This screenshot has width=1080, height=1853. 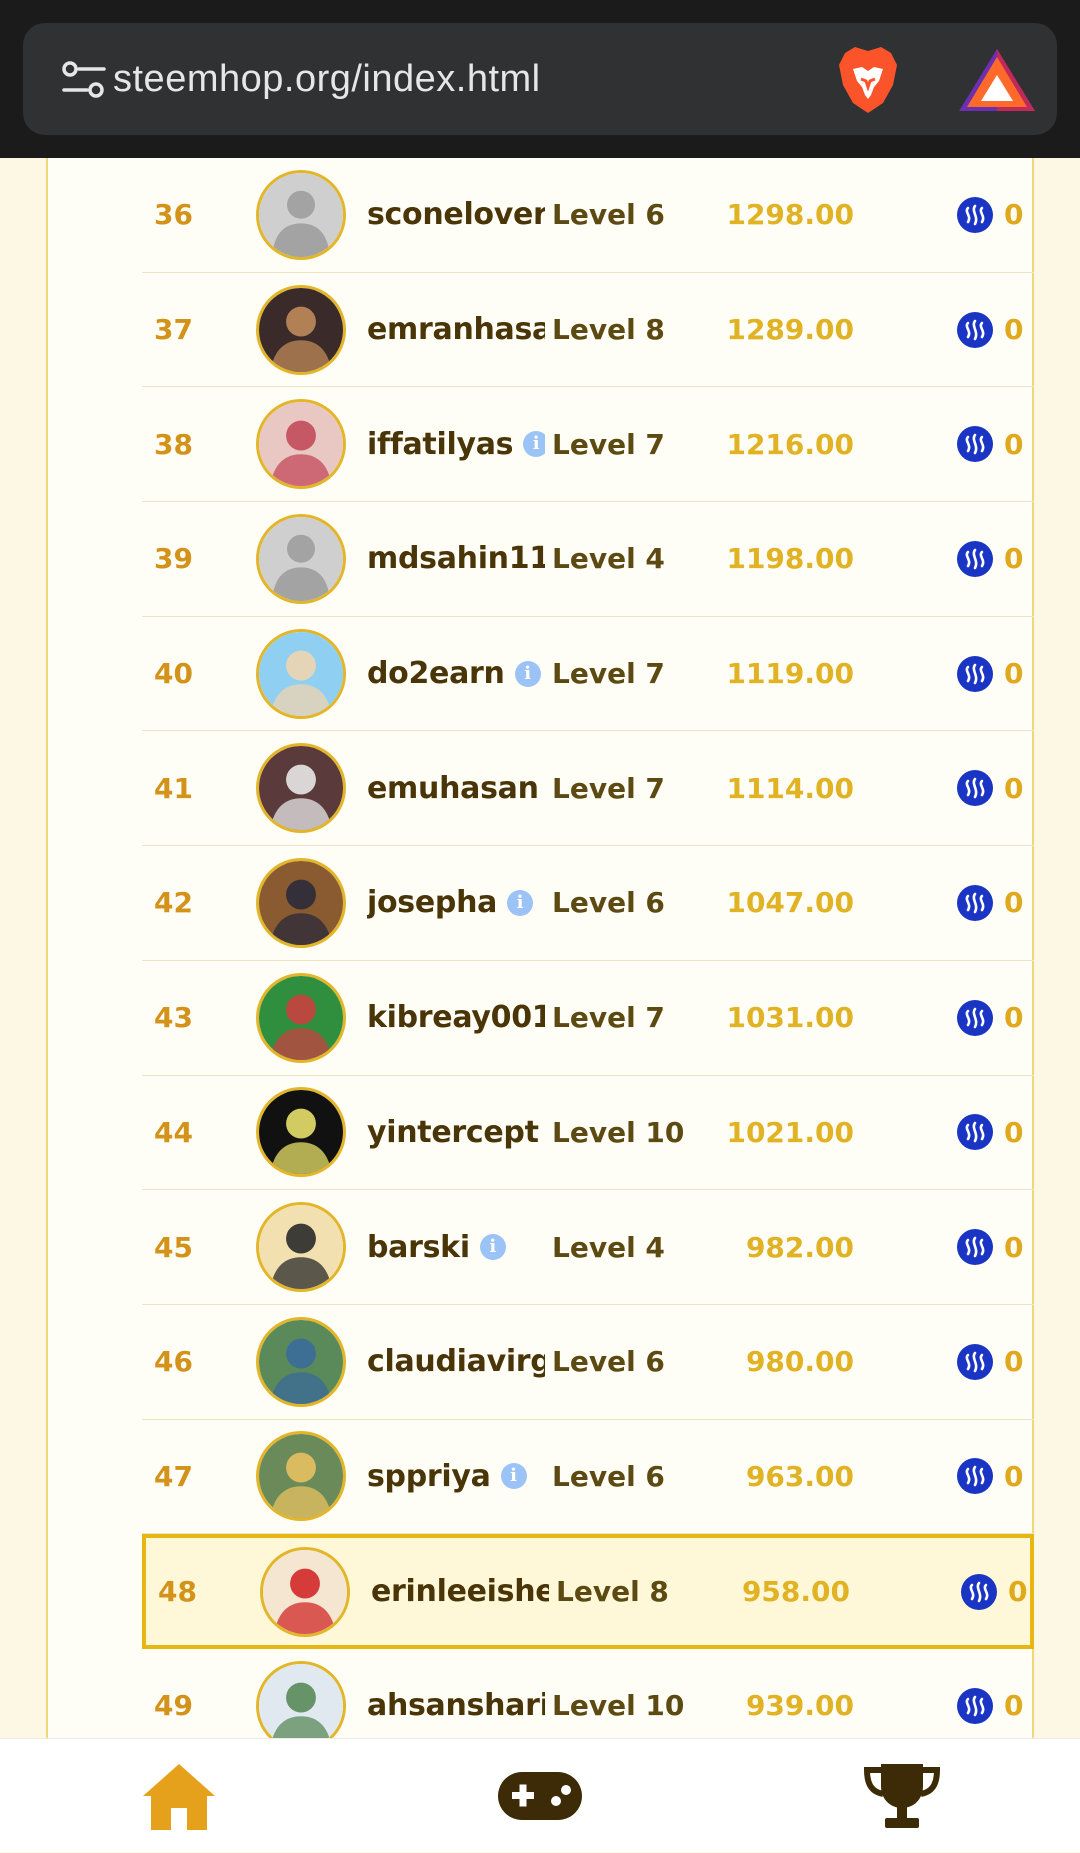 I want to click on user-level: Level 8, so click(x=612, y=1592).